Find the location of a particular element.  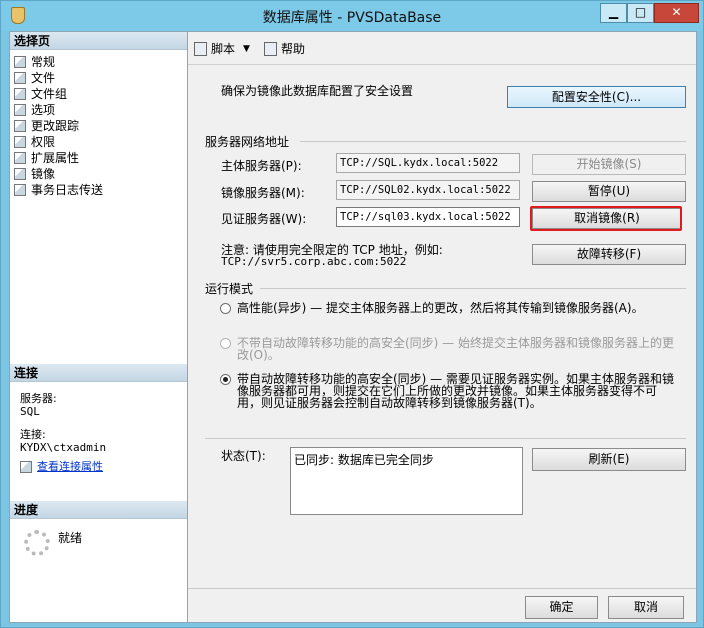

note-line-2: TCP://svr5.corp.abc.com:5022 is located at coordinates (314, 261).